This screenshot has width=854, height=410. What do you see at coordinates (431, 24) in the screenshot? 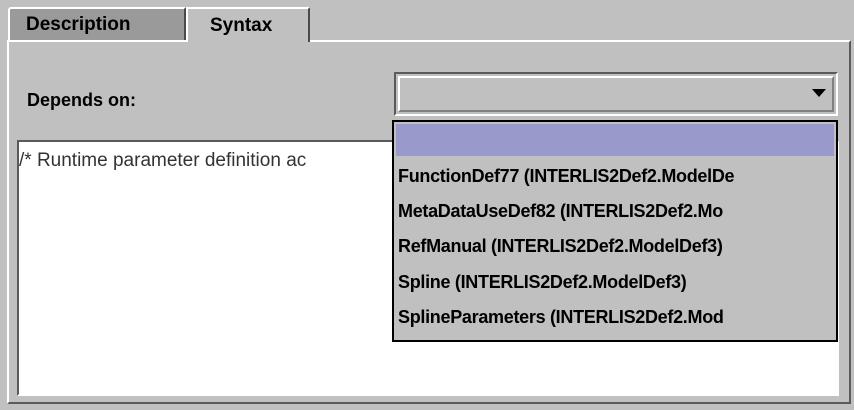
I see `tab-bar: Description Syntax` at bounding box center [431, 24].